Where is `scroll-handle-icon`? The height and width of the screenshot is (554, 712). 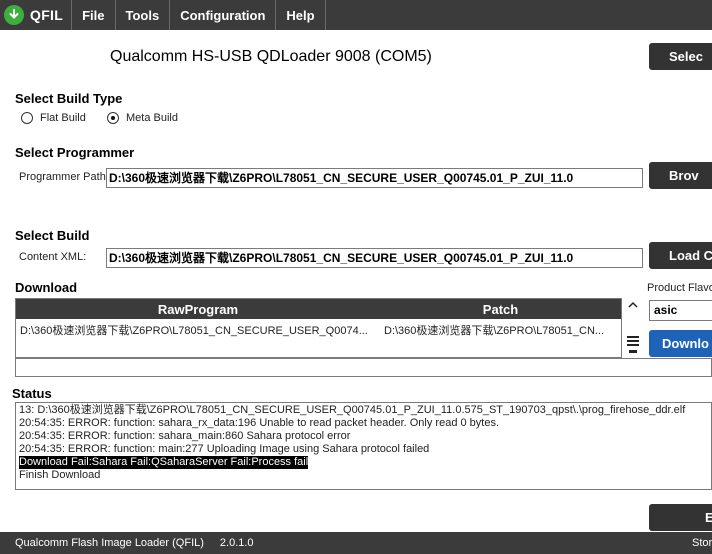 scroll-handle-icon is located at coordinates (633, 351).